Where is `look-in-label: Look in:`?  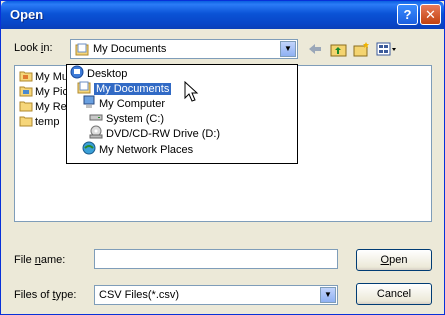 look-in-label: Look in: is located at coordinates (33, 48).